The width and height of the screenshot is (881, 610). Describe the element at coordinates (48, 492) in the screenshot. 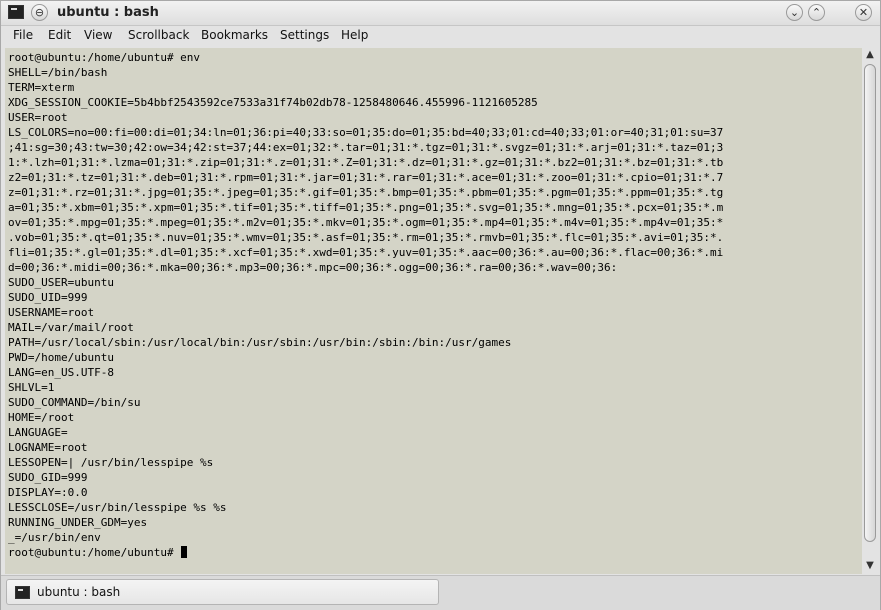

I see `terminal-line: DISPLAY=:0.0` at that location.